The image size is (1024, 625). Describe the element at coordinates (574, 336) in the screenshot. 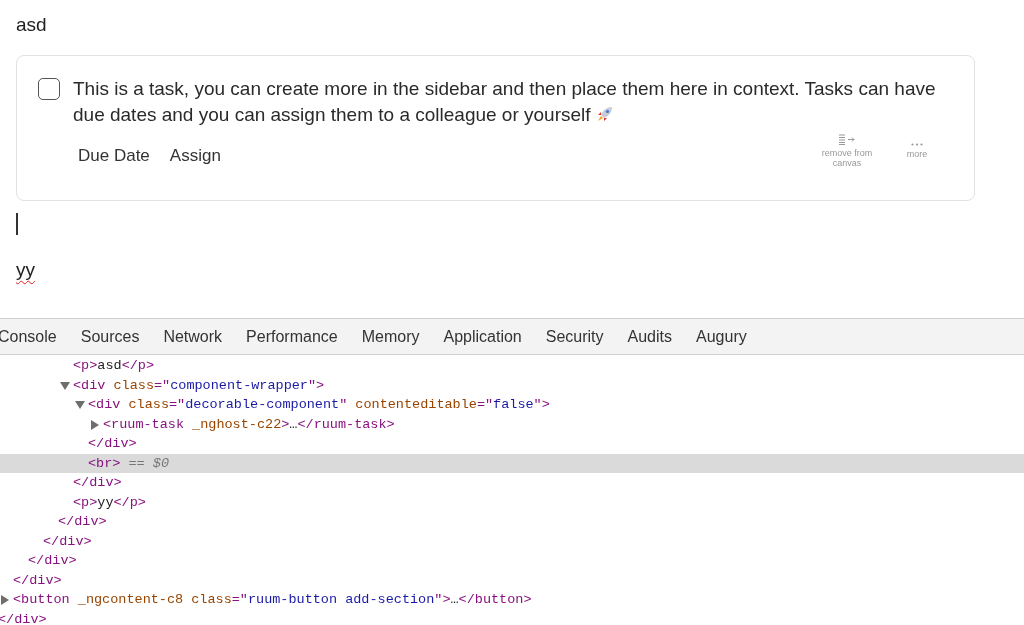

I see `devtools-tab: Security` at that location.